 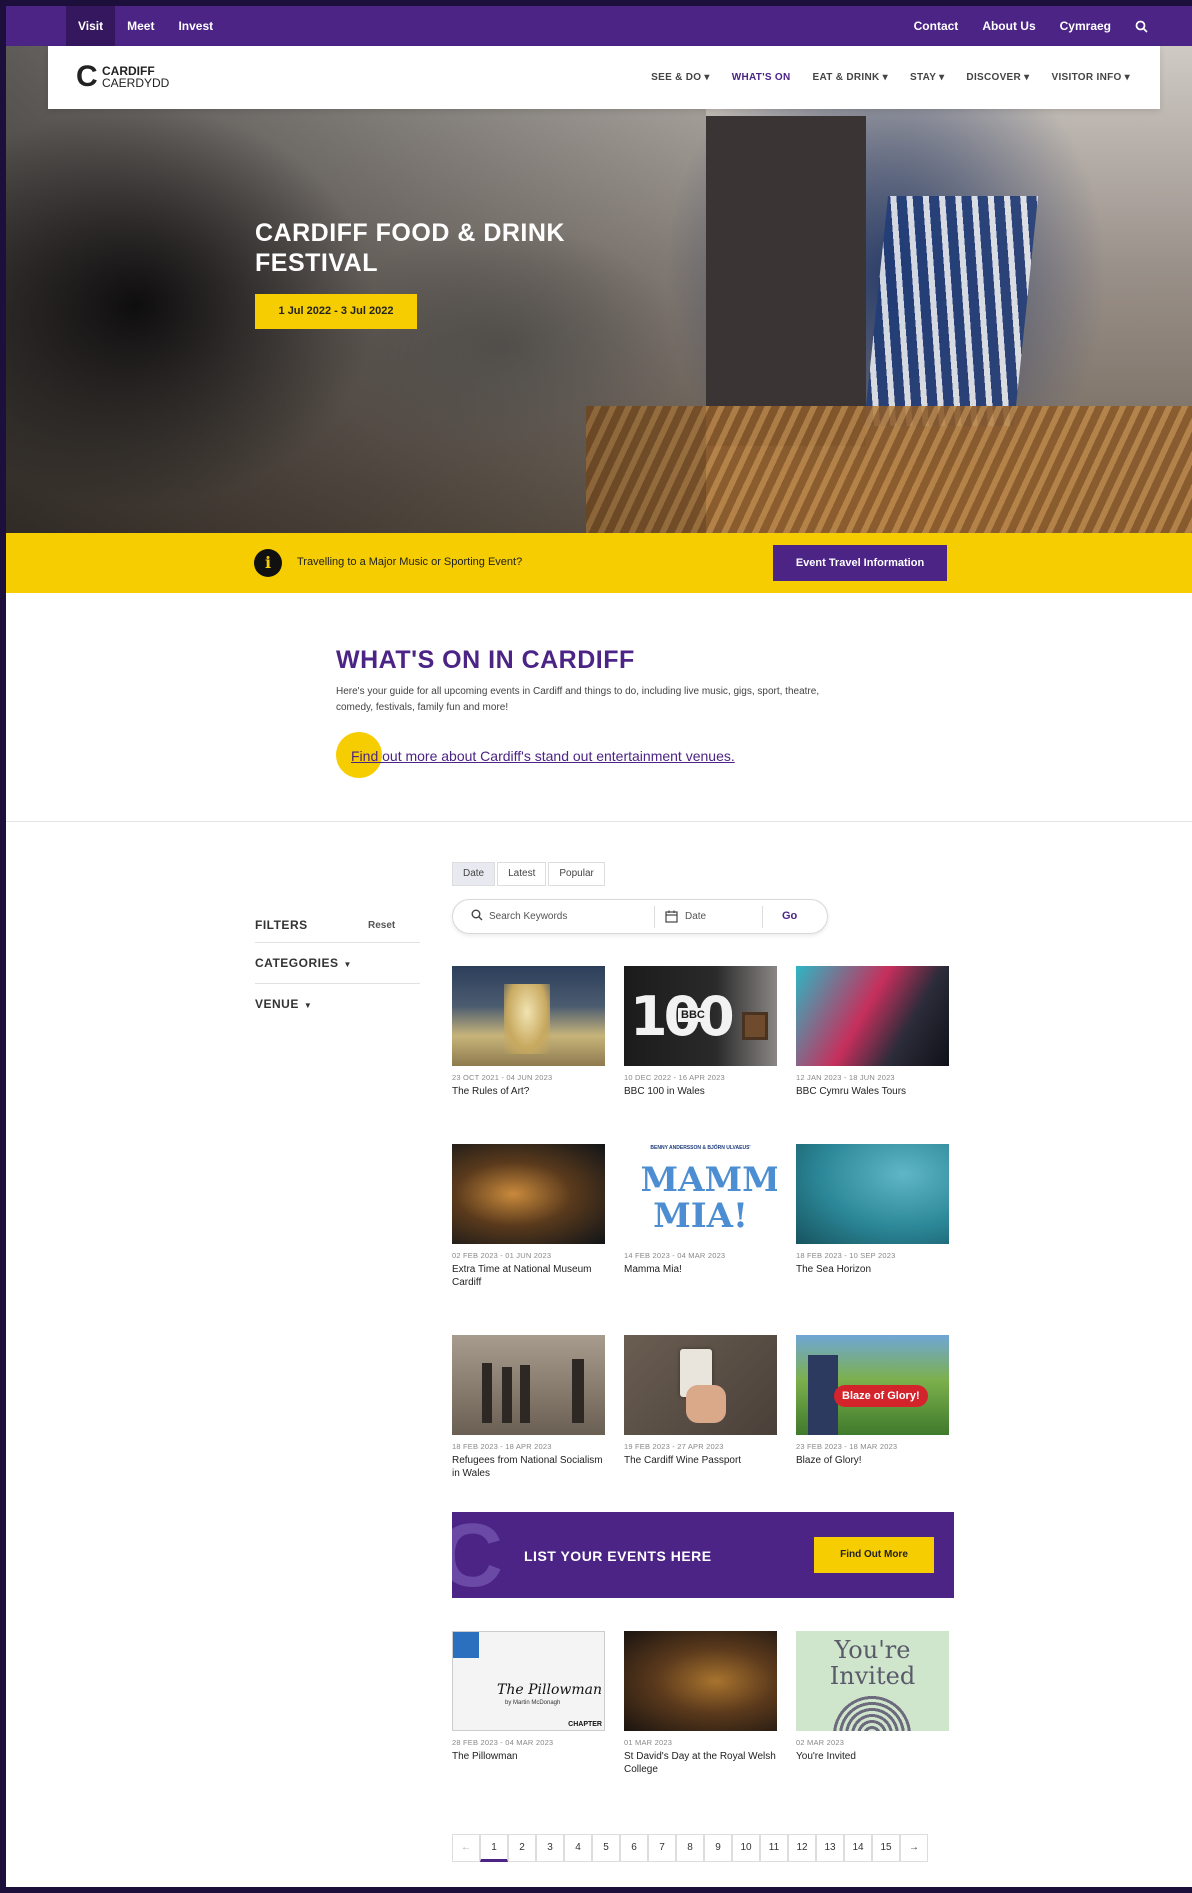 What do you see at coordinates (522, 874) in the screenshot?
I see `sort-tab-latest: Latest` at bounding box center [522, 874].